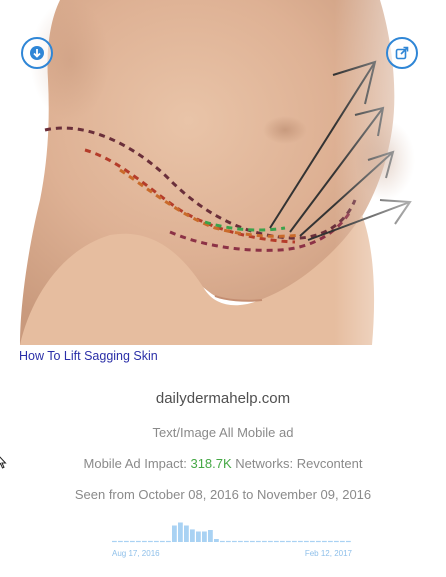 The image size is (446, 577). I want to click on impact-label: Mobile Ad Impact:, so click(135, 463).